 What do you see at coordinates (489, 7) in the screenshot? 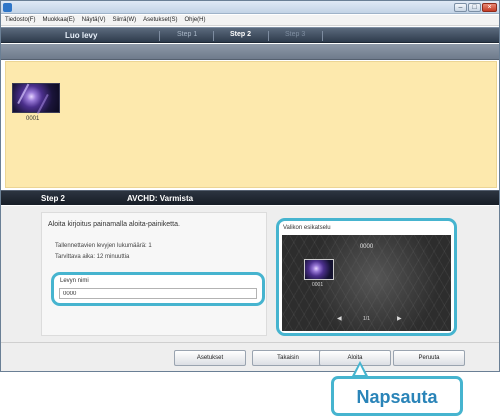
I see `close-button: ×` at bounding box center [489, 7].